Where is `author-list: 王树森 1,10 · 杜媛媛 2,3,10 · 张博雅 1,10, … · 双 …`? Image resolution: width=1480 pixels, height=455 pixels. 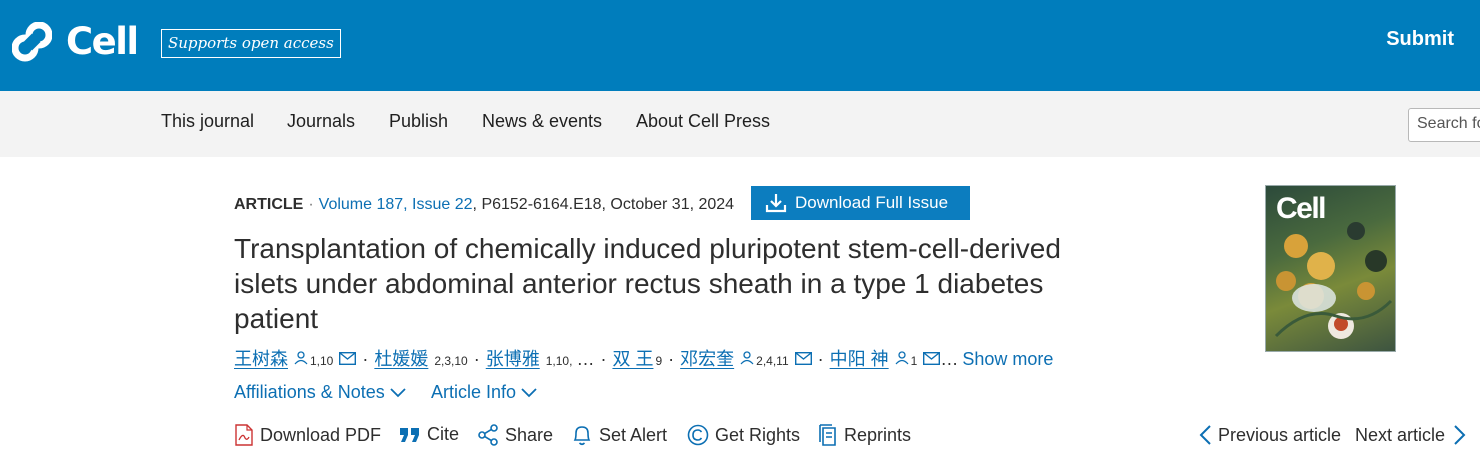 author-list: 王树森 1,10 · 杜媛媛 2,3,10 · 张博雅 1,10, … · 双 … is located at coordinates (643, 358).